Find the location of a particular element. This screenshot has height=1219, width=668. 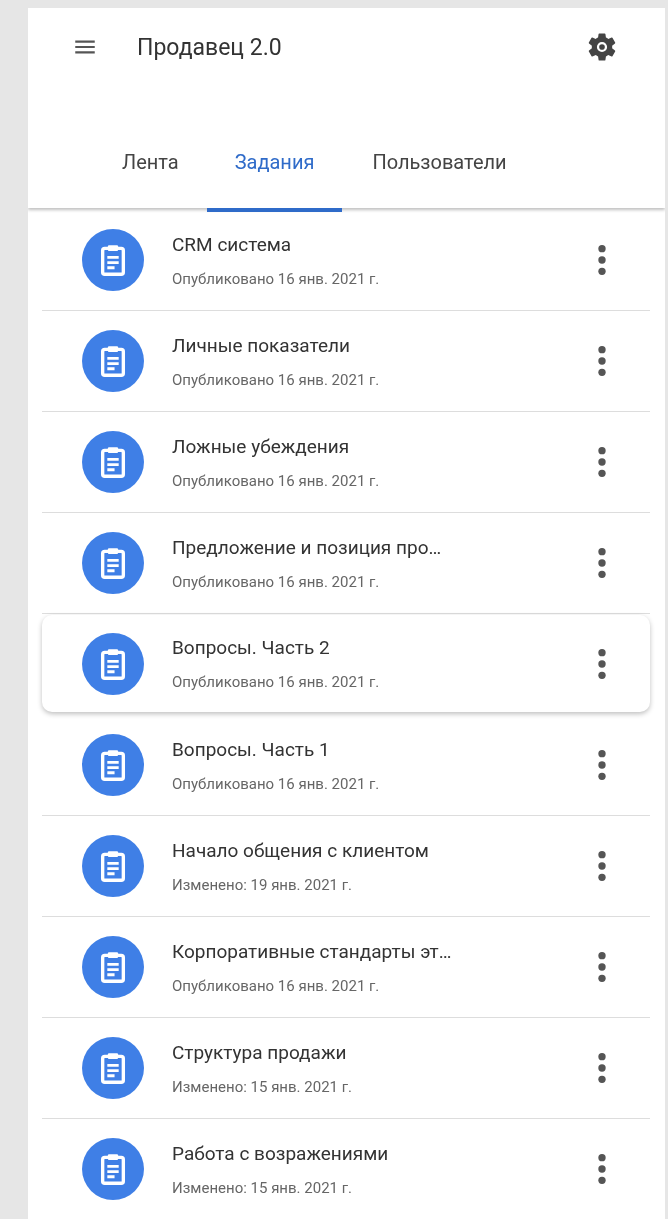

list-item: Ложные убеждения Опубликовано 16 янв. 2021 г. is located at coordinates (346, 462).